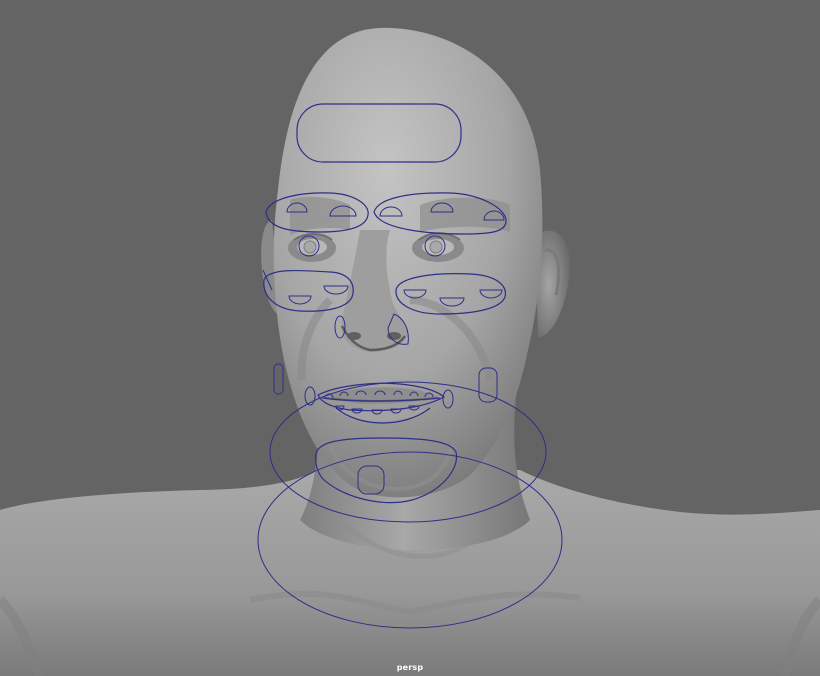  I want to click on jaw-side-control-right, so click(278, 379).